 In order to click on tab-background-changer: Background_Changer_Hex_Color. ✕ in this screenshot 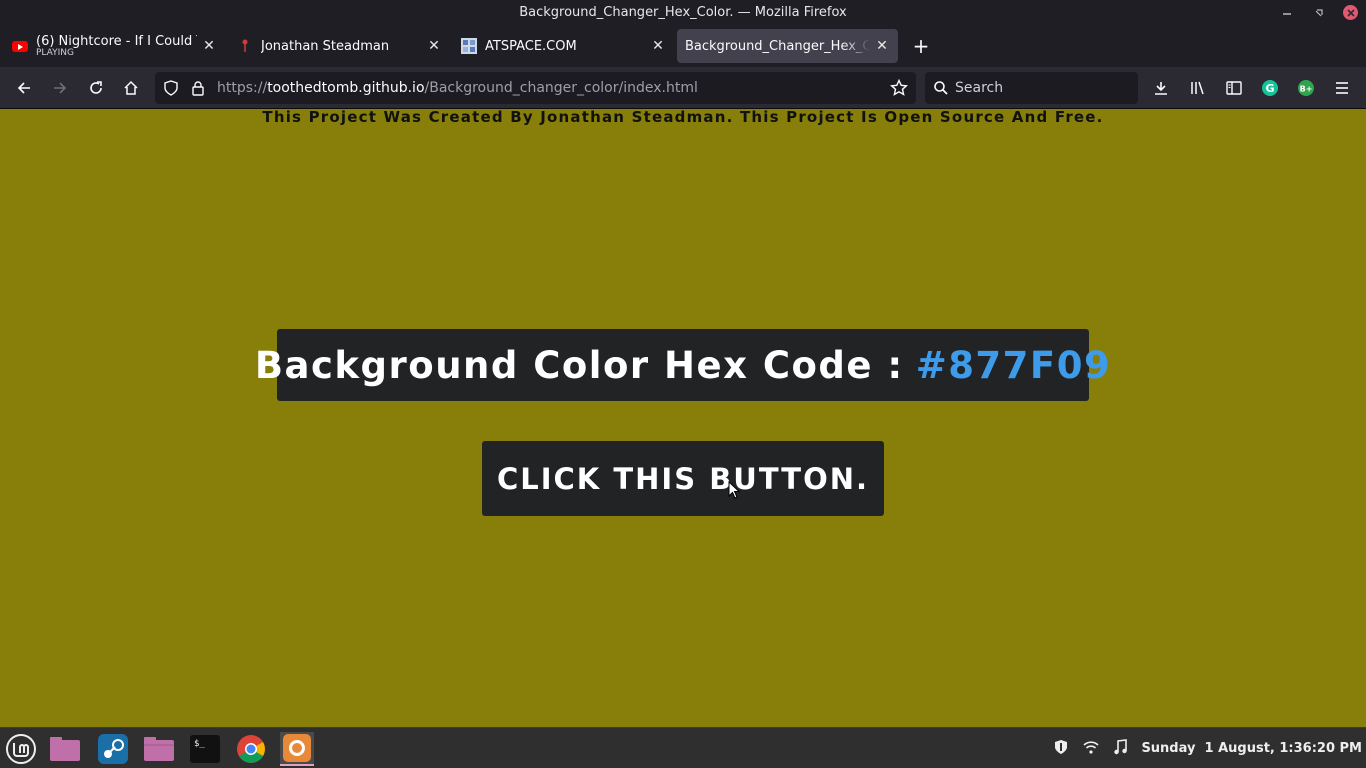, I will do `click(787, 46)`.